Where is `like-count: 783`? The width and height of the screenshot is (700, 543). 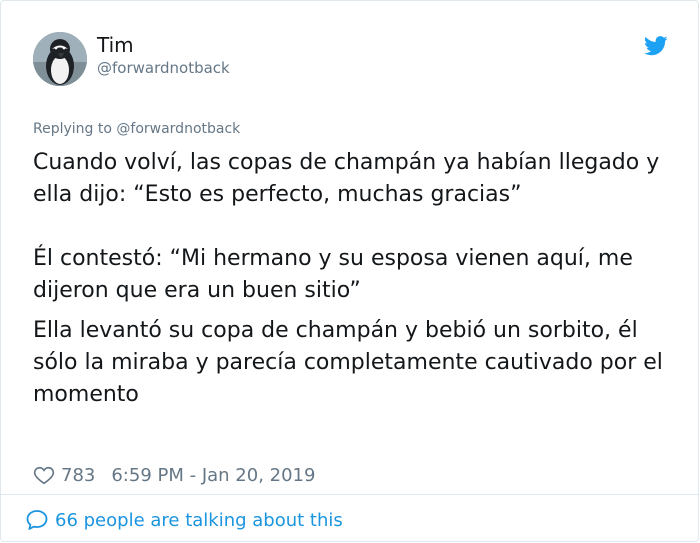 like-count: 783 is located at coordinates (78, 475).